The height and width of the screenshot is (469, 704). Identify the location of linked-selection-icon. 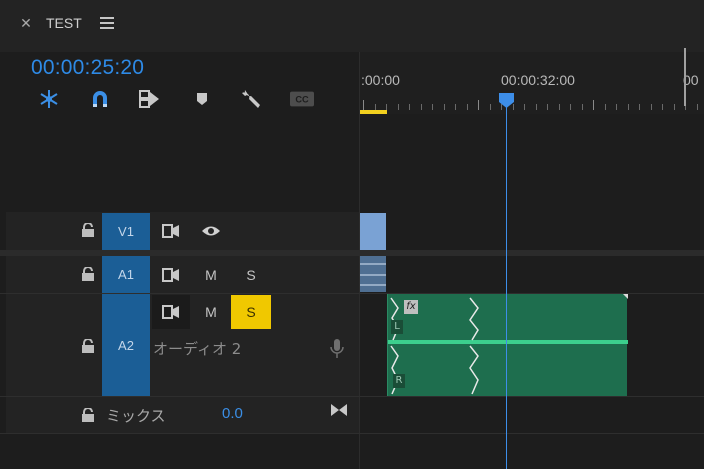
(150, 99).